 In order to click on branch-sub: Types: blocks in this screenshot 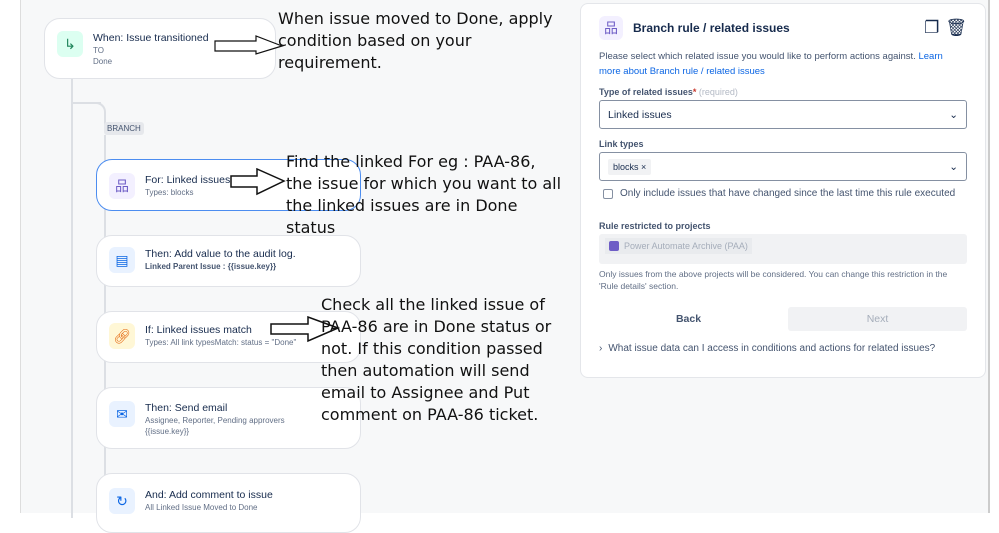, I will do `click(169, 192)`.